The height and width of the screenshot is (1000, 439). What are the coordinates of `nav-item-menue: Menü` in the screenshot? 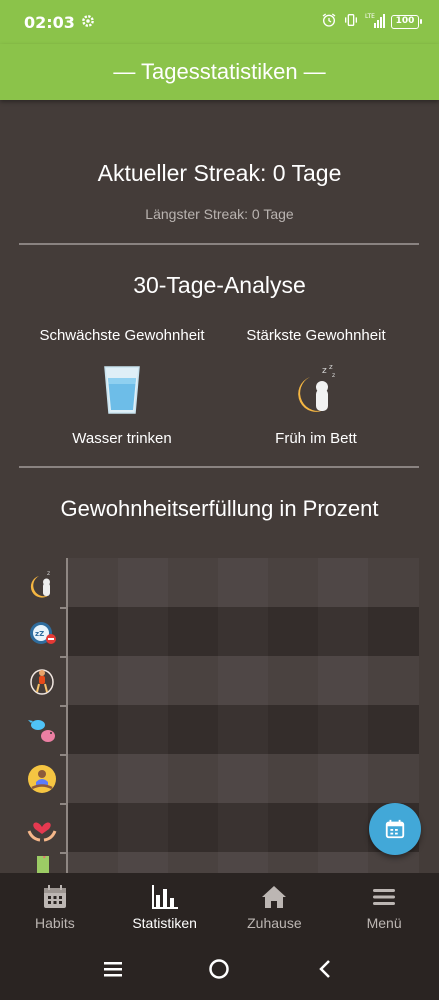 It's located at (384, 908).